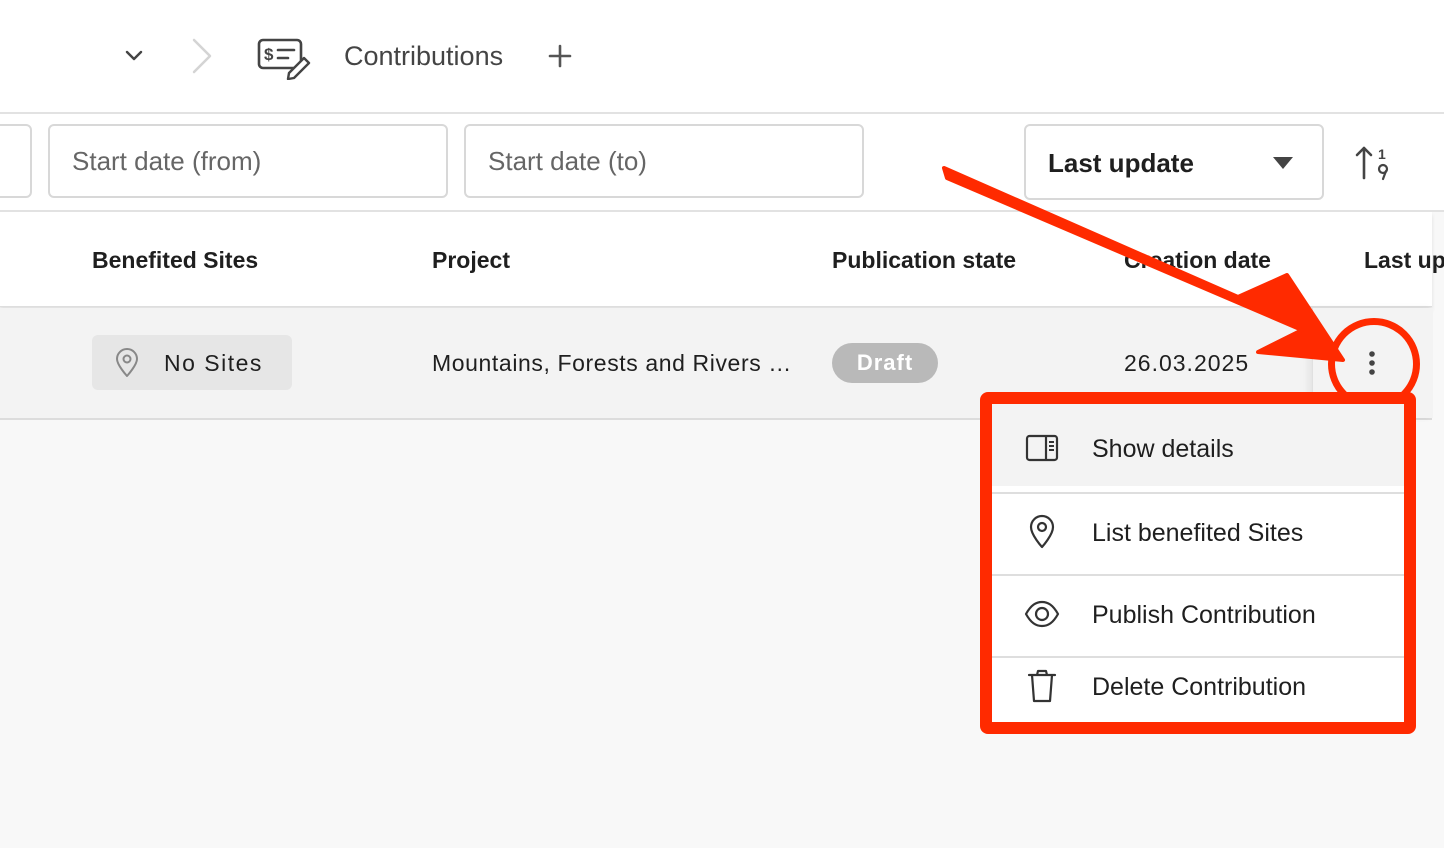  What do you see at coordinates (885, 363) in the screenshot?
I see `status-badge: Draft` at bounding box center [885, 363].